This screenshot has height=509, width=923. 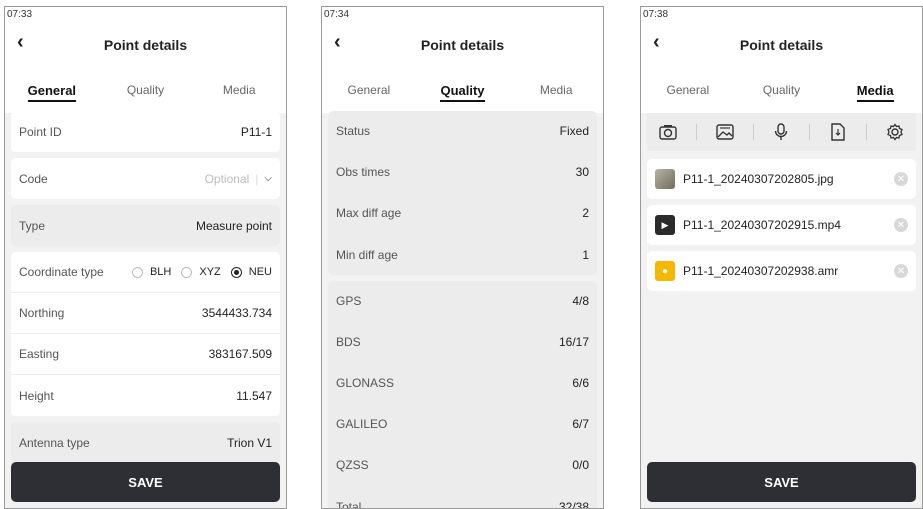 What do you see at coordinates (249, 442) in the screenshot?
I see `antenna-type-value: Trion V1` at bounding box center [249, 442].